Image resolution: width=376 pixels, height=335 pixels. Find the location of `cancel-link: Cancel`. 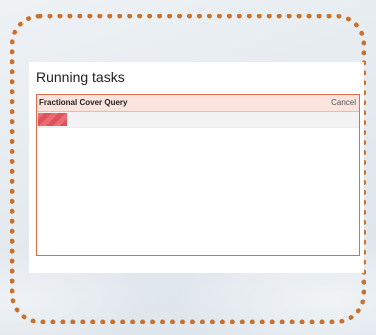

cancel-link: Cancel is located at coordinates (343, 102).